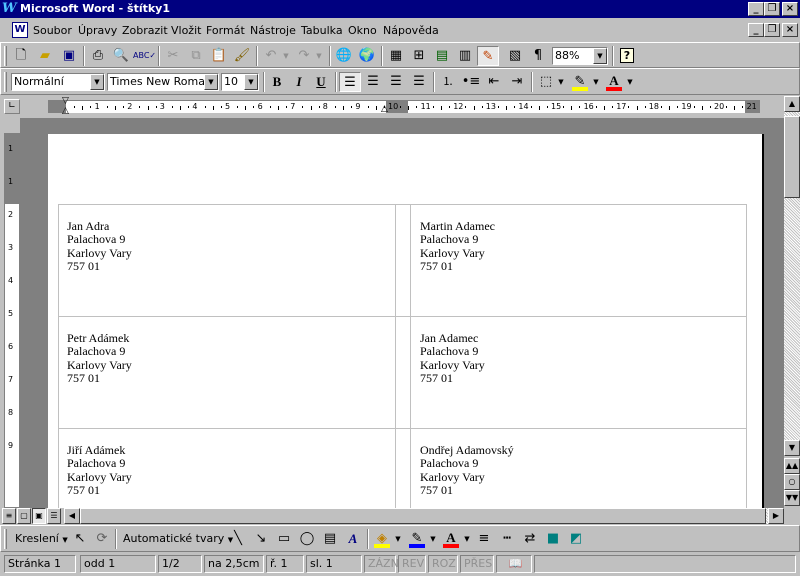 Image resolution: width=800 pixels, height=576 pixels. I want to click on draw-font-color-dropdown-icon: ▼, so click(467, 539).